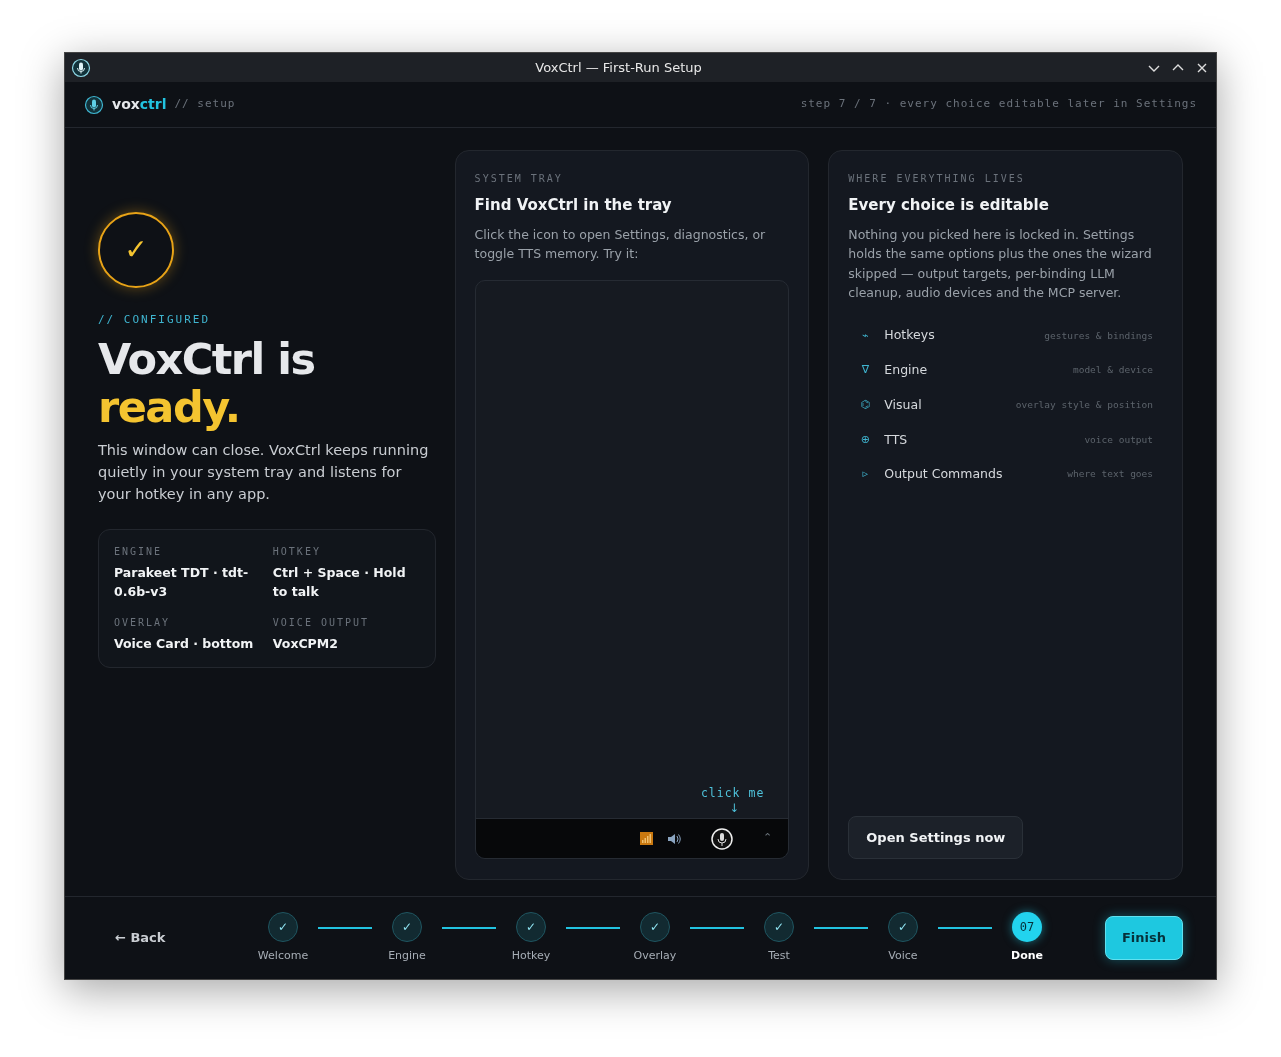 The height and width of the screenshot is (1057, 1281). What do you see at coordinates (207, 384) in the screenshot?
I see `hero-title: VoxCtrl is ready.` at bounding box center [207, 384].